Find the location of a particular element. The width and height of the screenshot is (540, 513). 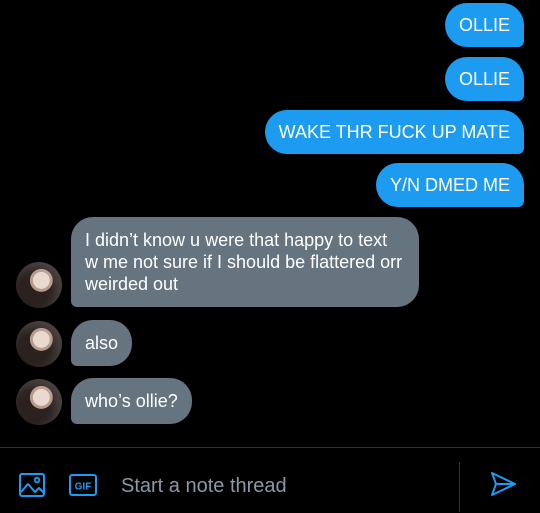

message-composer: GIF Start a note thread is located at coordinates (270, 480).